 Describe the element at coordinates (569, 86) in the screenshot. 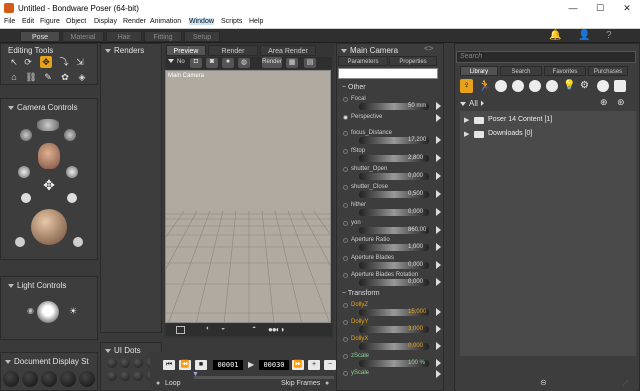

I see `lights-category-icon: 💡` at that location.